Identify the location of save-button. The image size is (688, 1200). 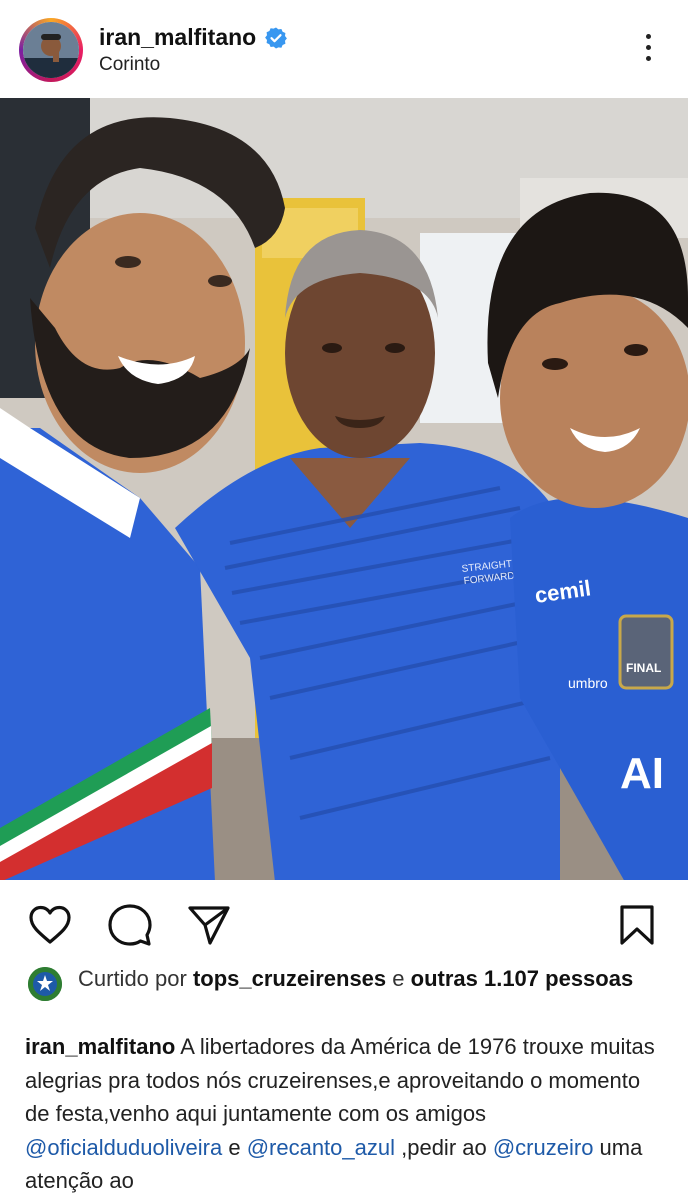
(637, 925).